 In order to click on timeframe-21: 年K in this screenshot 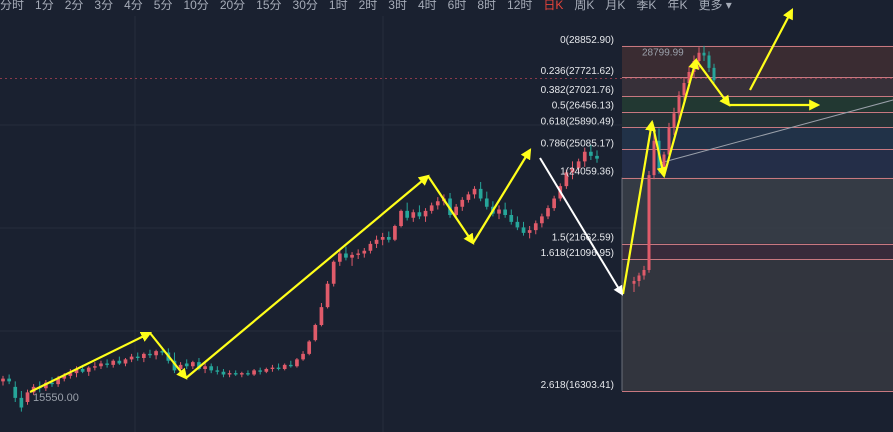, I will do `click(677, 6)`.